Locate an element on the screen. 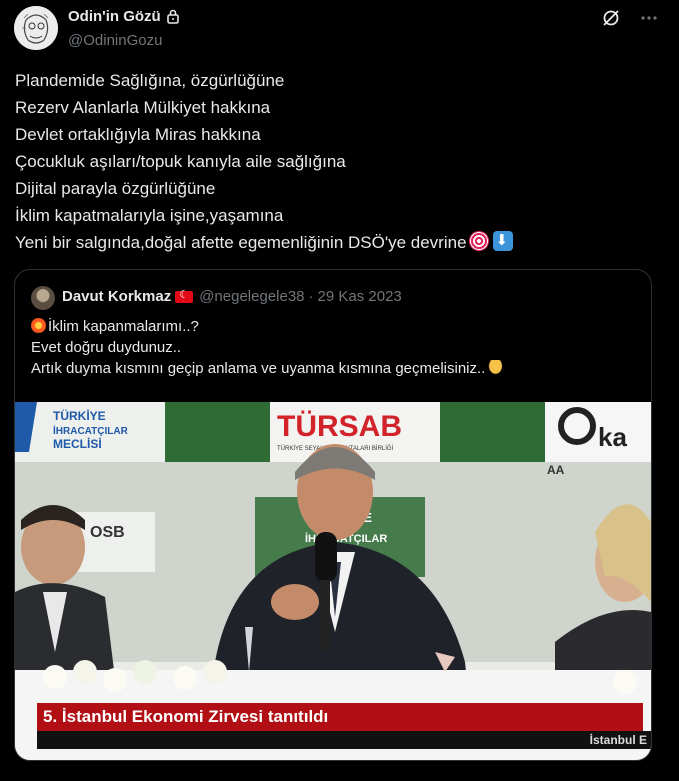 The image size is (679, 781). bottom-strip is located at coordinates (339, 772).